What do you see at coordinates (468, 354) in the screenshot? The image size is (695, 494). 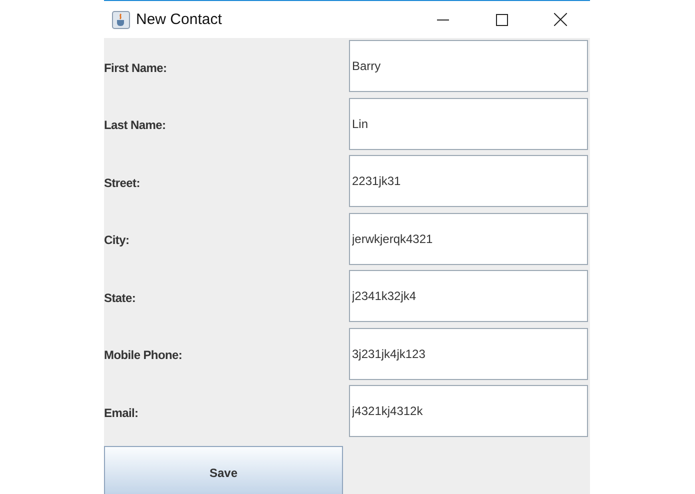 I see `text-field: 3j231jk4jk123` at bounding box center [468, 354].